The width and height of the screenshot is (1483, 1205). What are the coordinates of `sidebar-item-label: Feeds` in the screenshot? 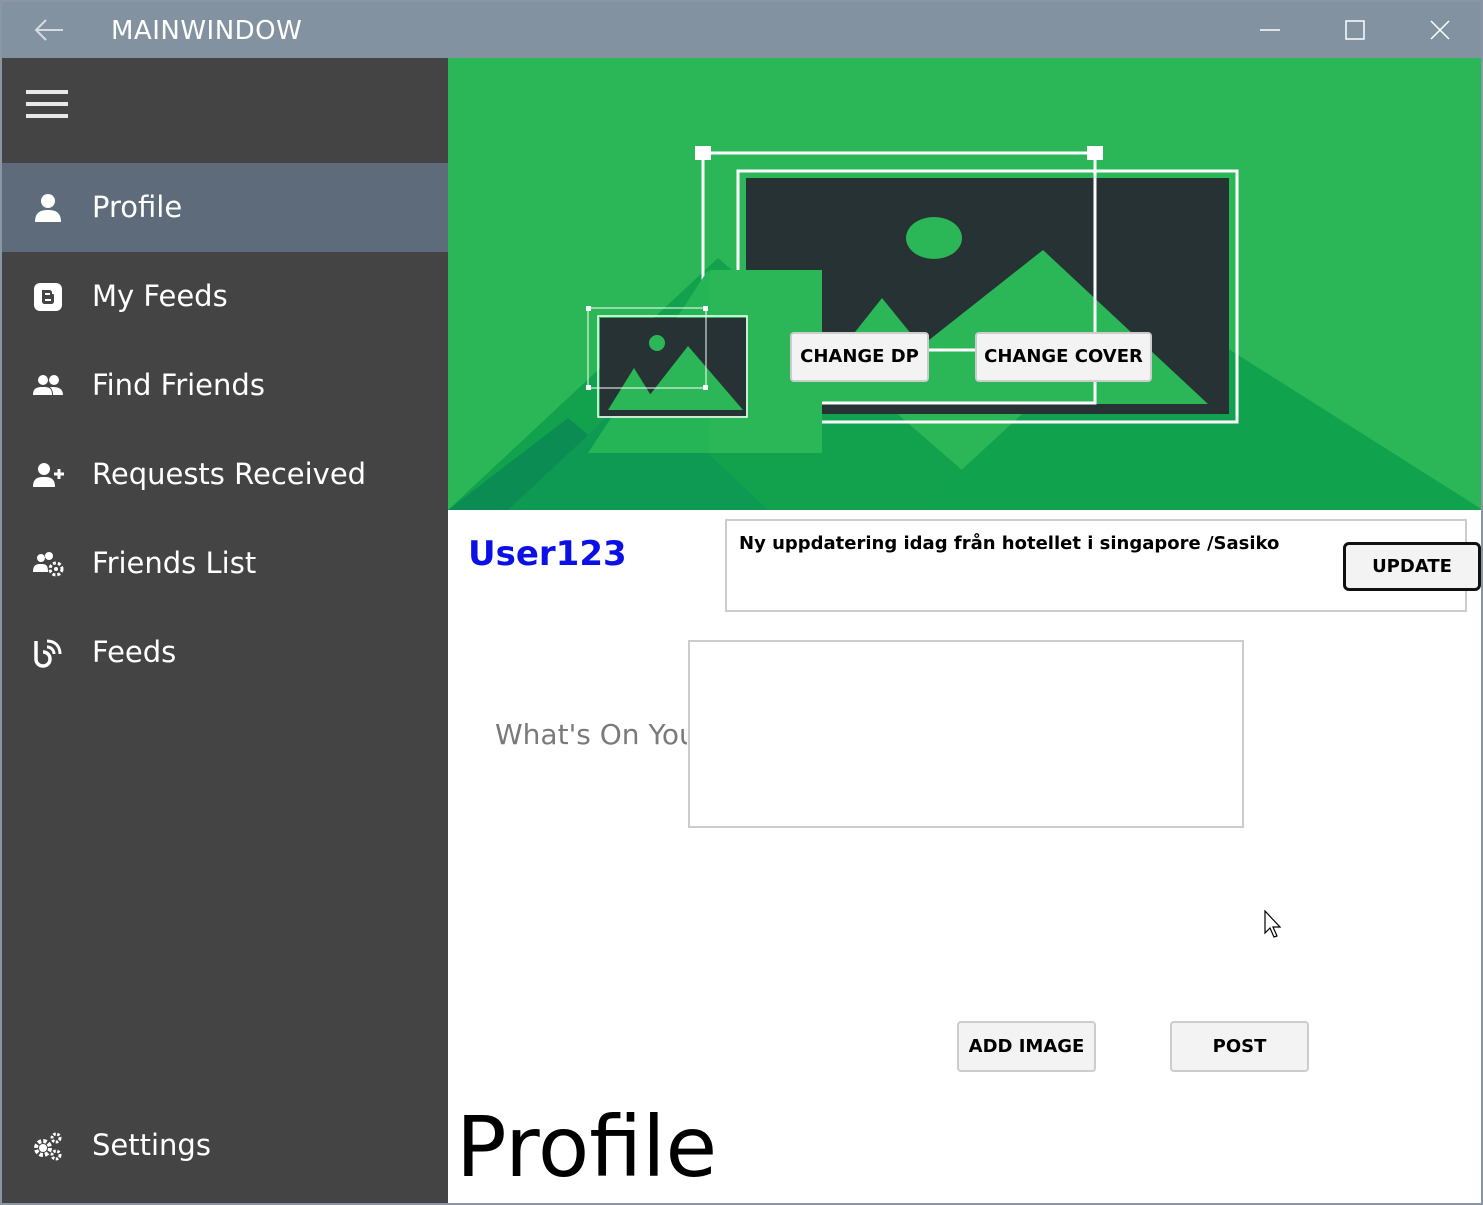 It's located at (134, 652).